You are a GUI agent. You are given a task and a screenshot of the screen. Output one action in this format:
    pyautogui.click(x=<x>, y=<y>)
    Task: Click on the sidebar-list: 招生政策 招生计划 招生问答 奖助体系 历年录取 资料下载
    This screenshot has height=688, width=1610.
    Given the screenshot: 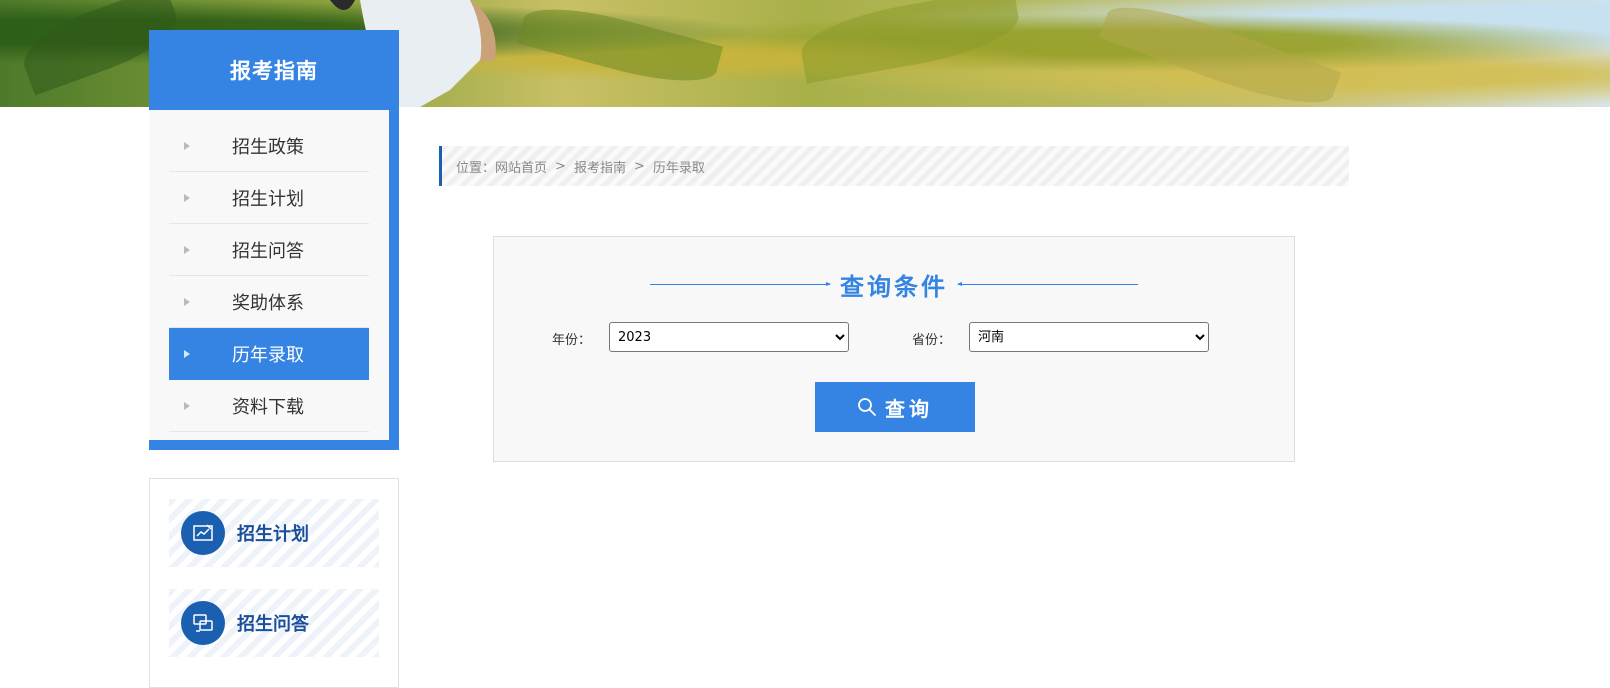 What is the action you would take?
    pyautogui.click(x=269, y=275)
    